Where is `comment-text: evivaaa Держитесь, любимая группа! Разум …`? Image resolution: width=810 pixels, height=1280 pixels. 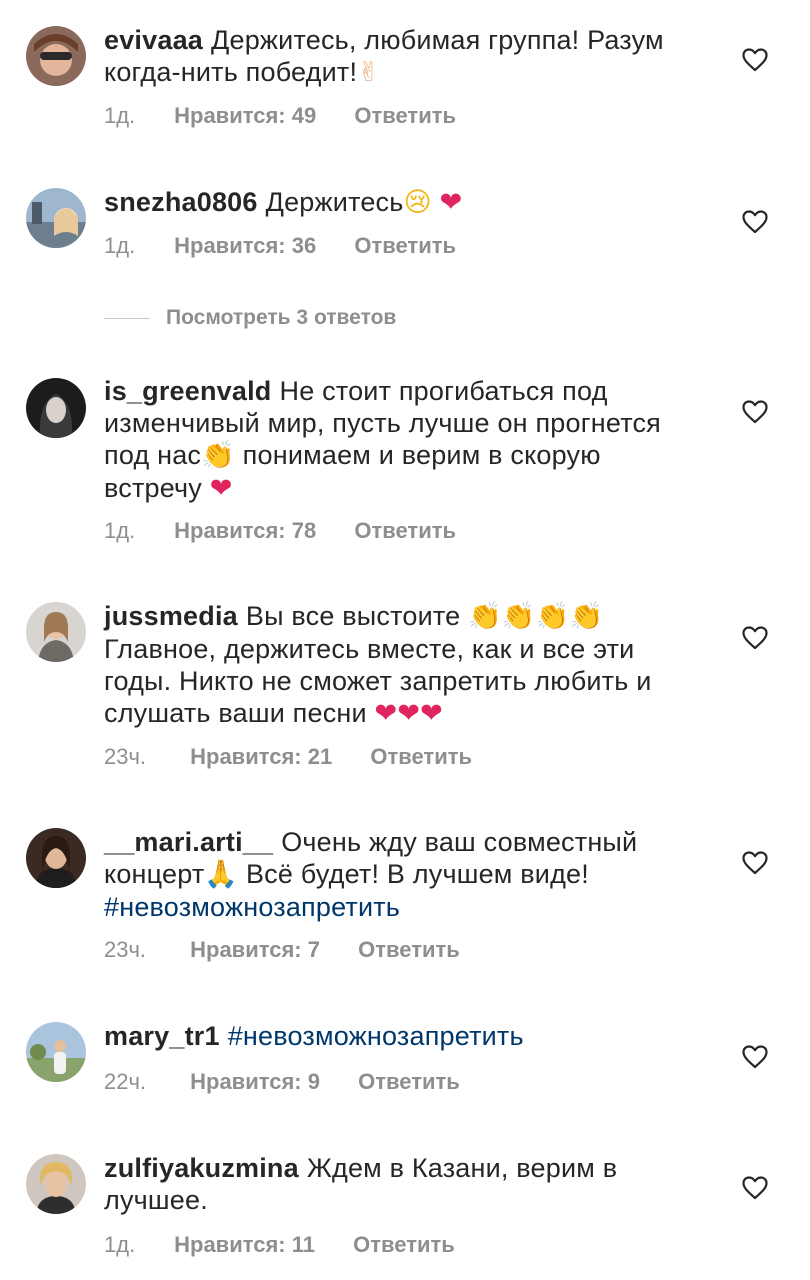
comment-text: evivaaa Держитесь, любимая группа! Разум … is located at coordinates (404, 56).